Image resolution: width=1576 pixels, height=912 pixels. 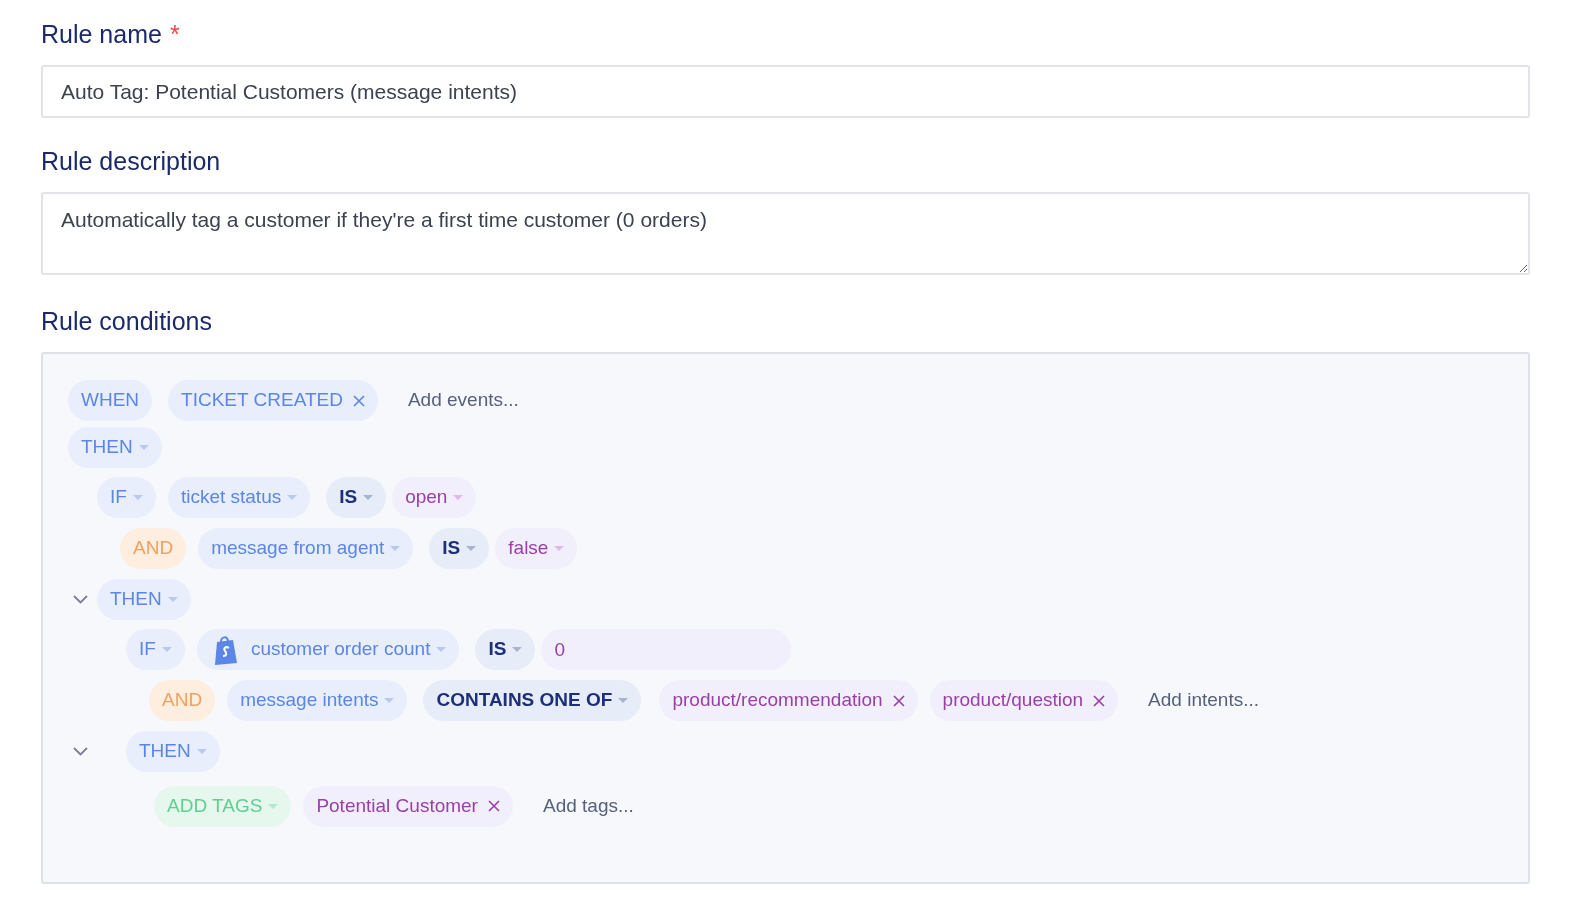 What do you see at coordinates (110, 400) in the screenshot?
I see `when-keyword: WHEN` at bounding box center [110, 400].